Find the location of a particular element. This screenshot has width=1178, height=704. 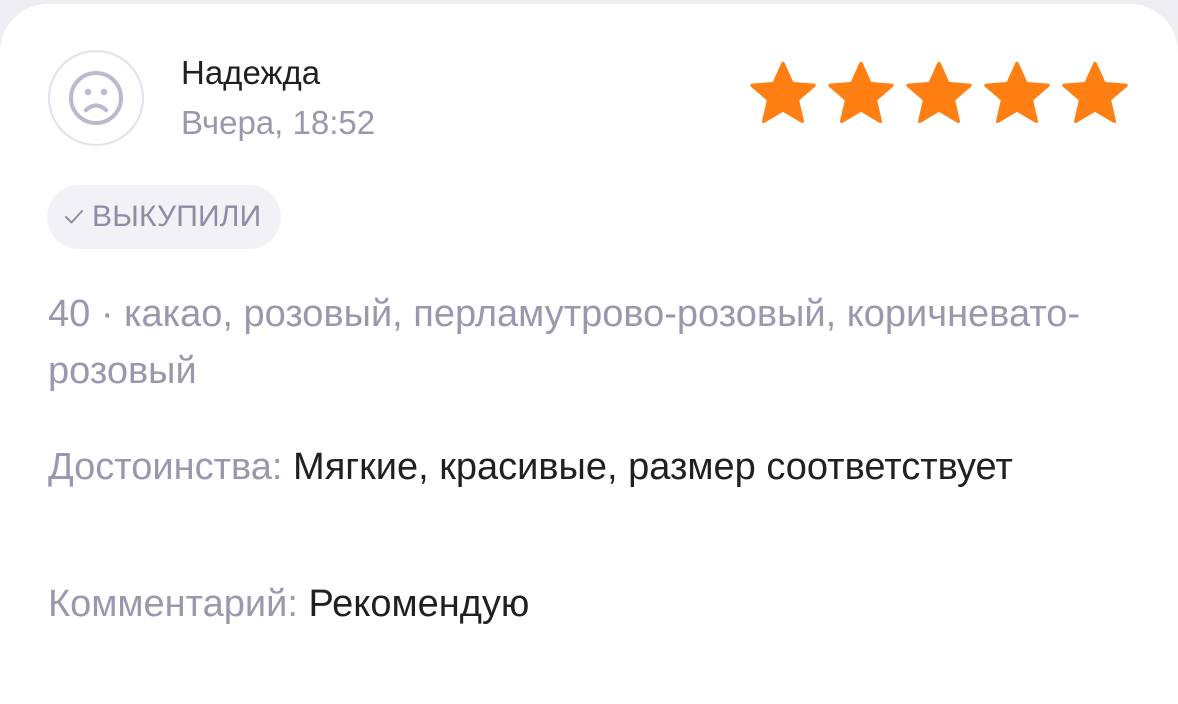

comment-text: Рекомендую is located at coordinates (419, 604).